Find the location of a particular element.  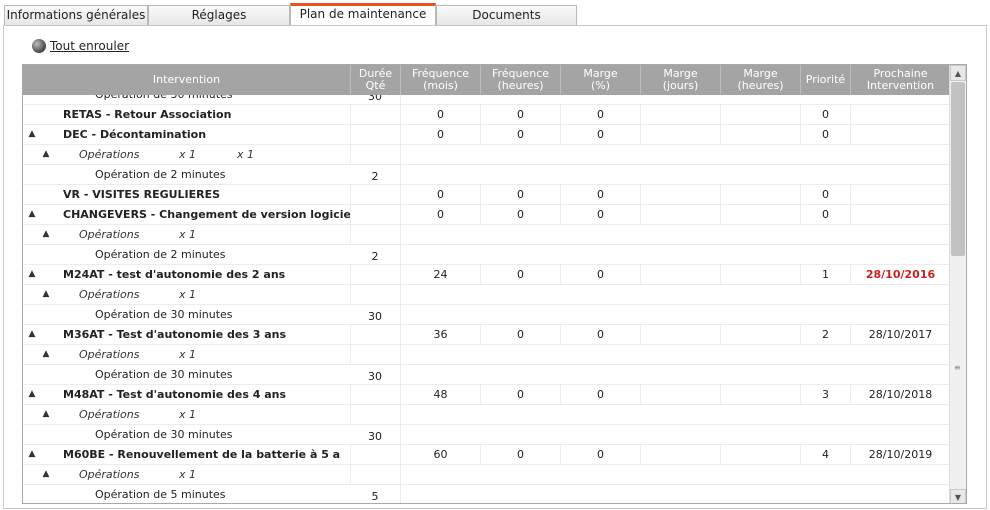

tab-informations-generales: Informations générales is located at coordinates (76, 15).